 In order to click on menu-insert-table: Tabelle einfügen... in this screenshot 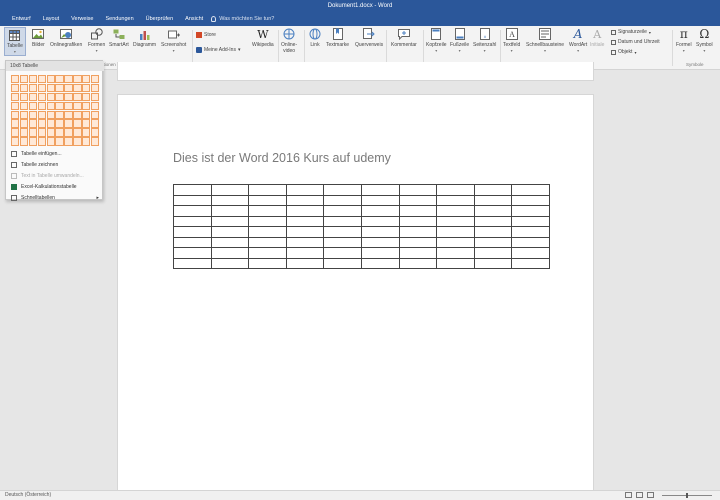, I will do `click(55, 154)`.